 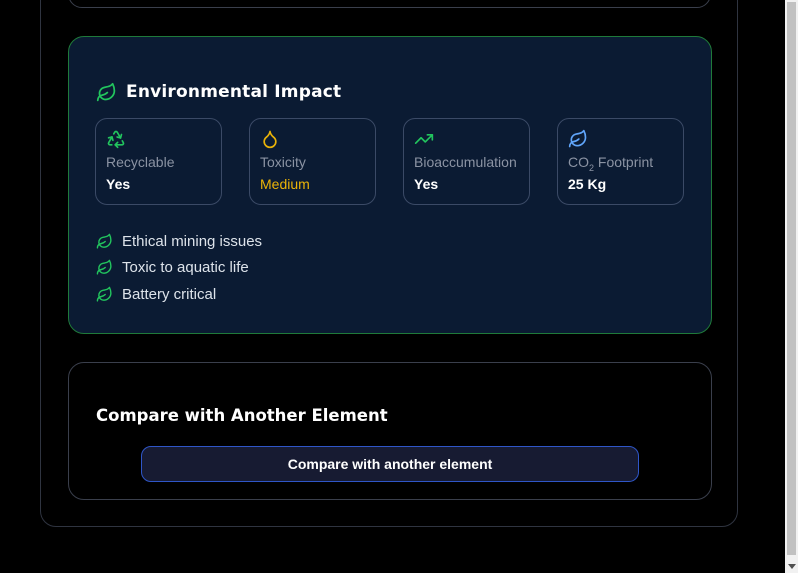 I want to click on metric-label: Bioaccumulation, so click(x=465, y=162).